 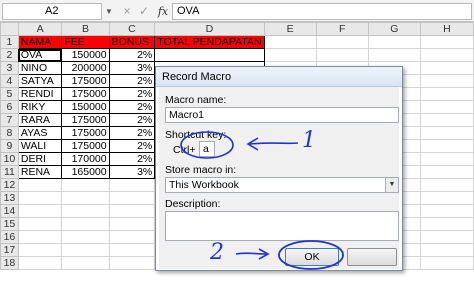 What do you see at coordinates (282, 185) in the screenshot?
I see `store-macro-select: This Workbook ▼` at bounding box center [282, 185].